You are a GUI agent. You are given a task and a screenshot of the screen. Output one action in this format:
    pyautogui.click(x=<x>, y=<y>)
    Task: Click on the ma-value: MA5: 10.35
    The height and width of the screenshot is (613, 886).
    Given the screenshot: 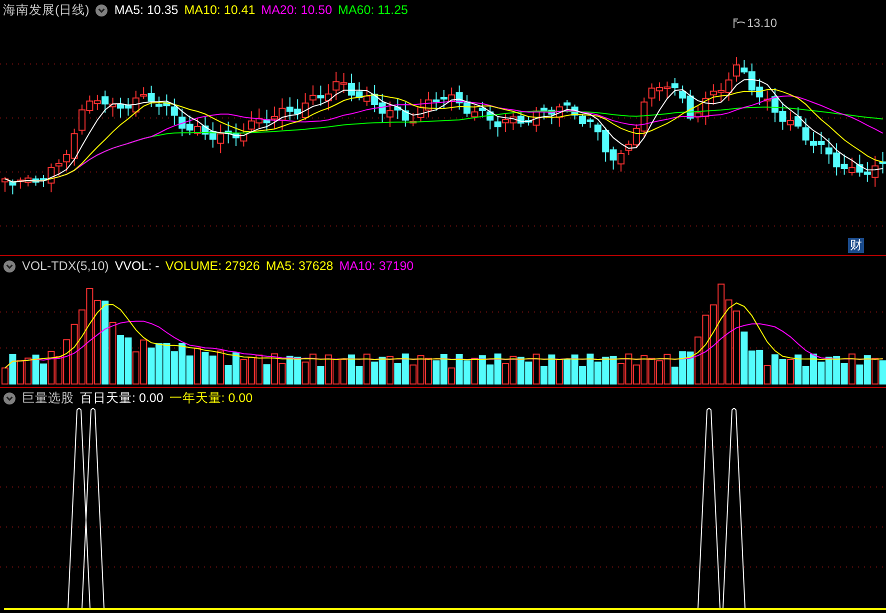 What is the action you would take?
    pyautogui.click(x=146, y=10)
    